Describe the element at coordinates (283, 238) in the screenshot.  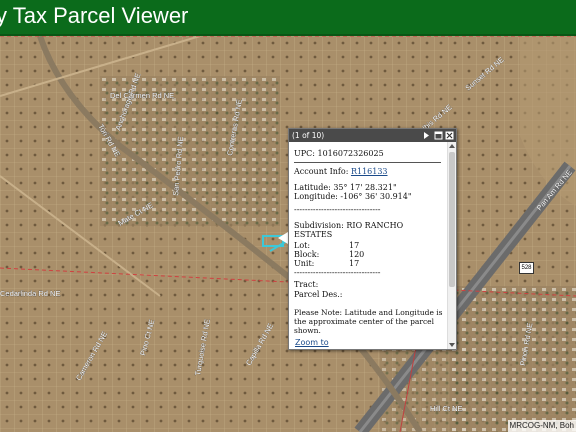
I see `popup-pointer` at that location.